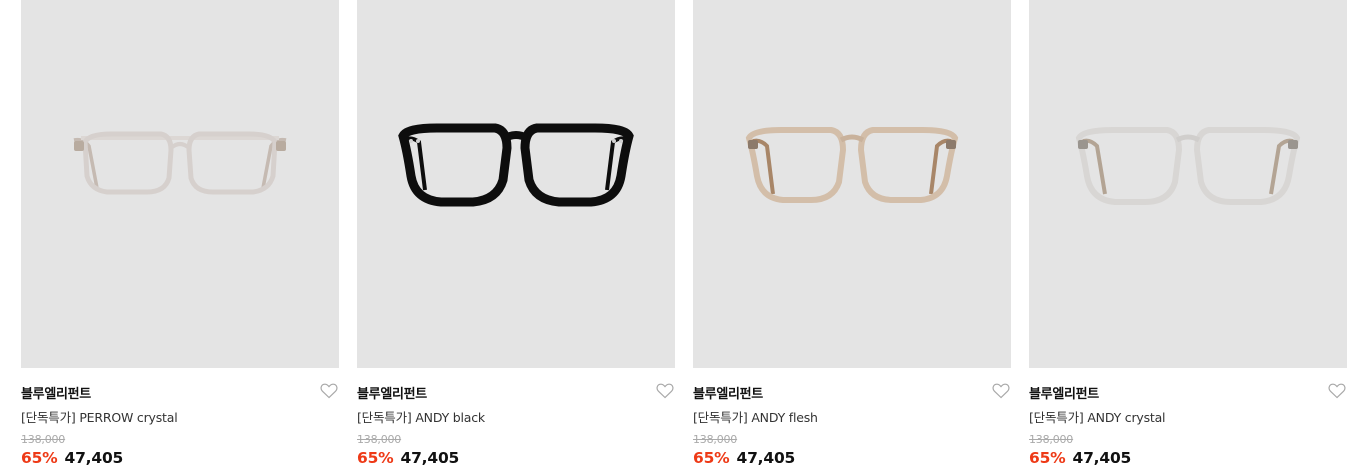 This screenshot has height=473, width=1352. Describe the element at coordinates (516, 165) in the screenshot. I see `eyeglasses-black-round-image` at that location.